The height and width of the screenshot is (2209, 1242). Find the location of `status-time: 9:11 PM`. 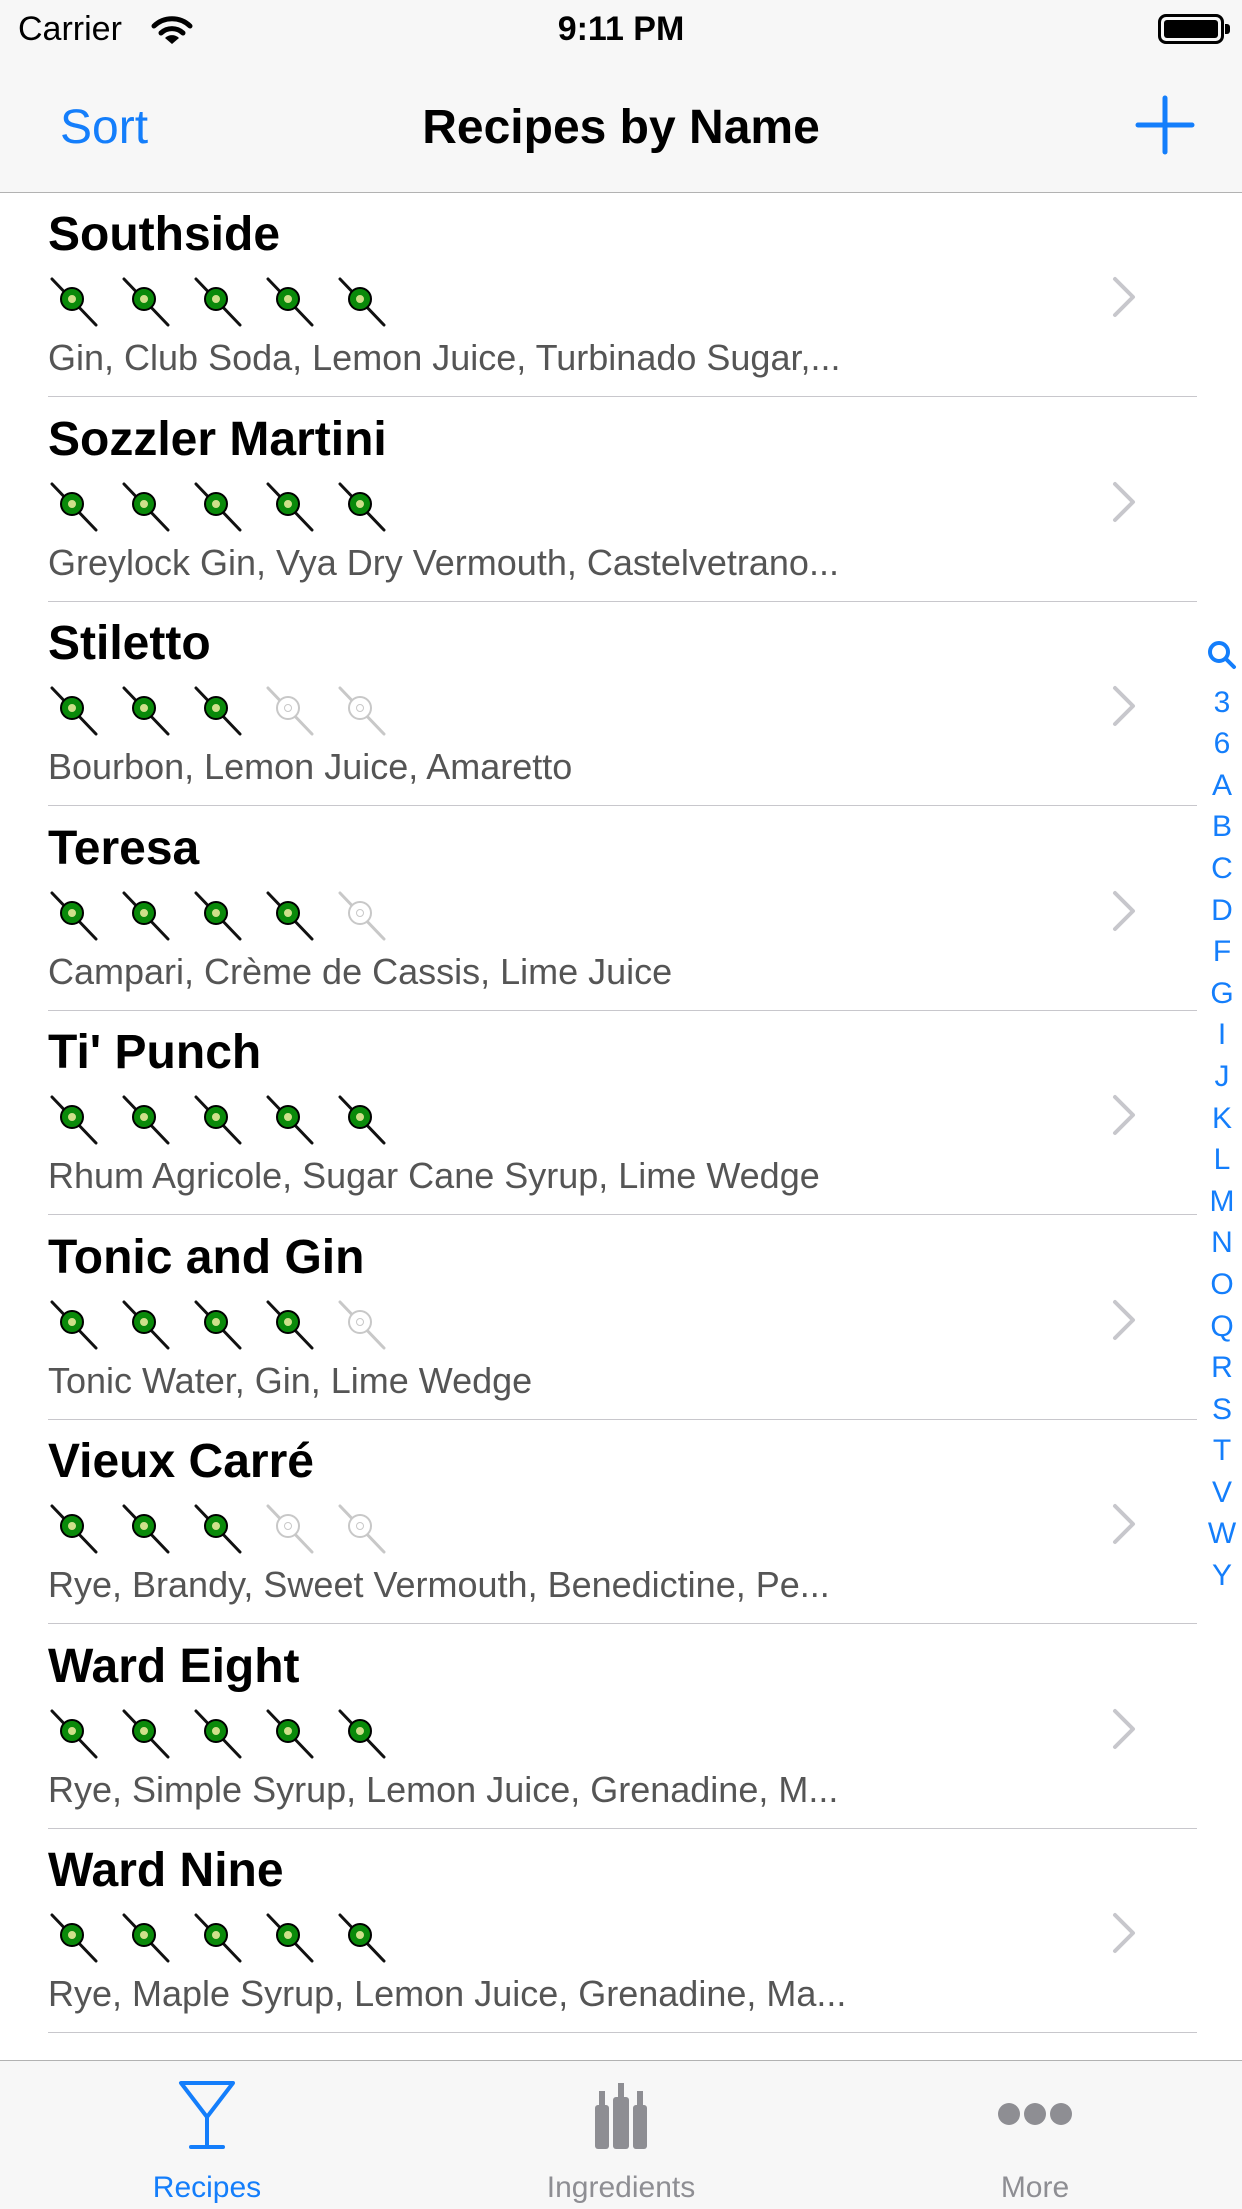

status-time: 9:11 PM is located at coordinates (621, 29).